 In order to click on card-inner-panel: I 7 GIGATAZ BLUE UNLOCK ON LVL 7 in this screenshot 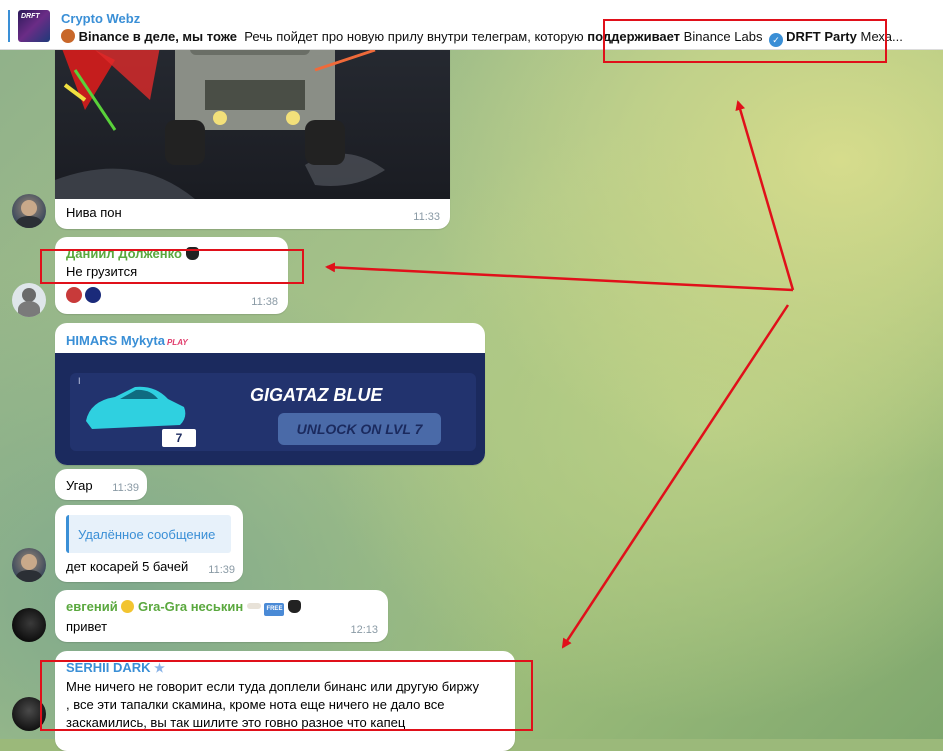, I will do `click(273, 412)`.